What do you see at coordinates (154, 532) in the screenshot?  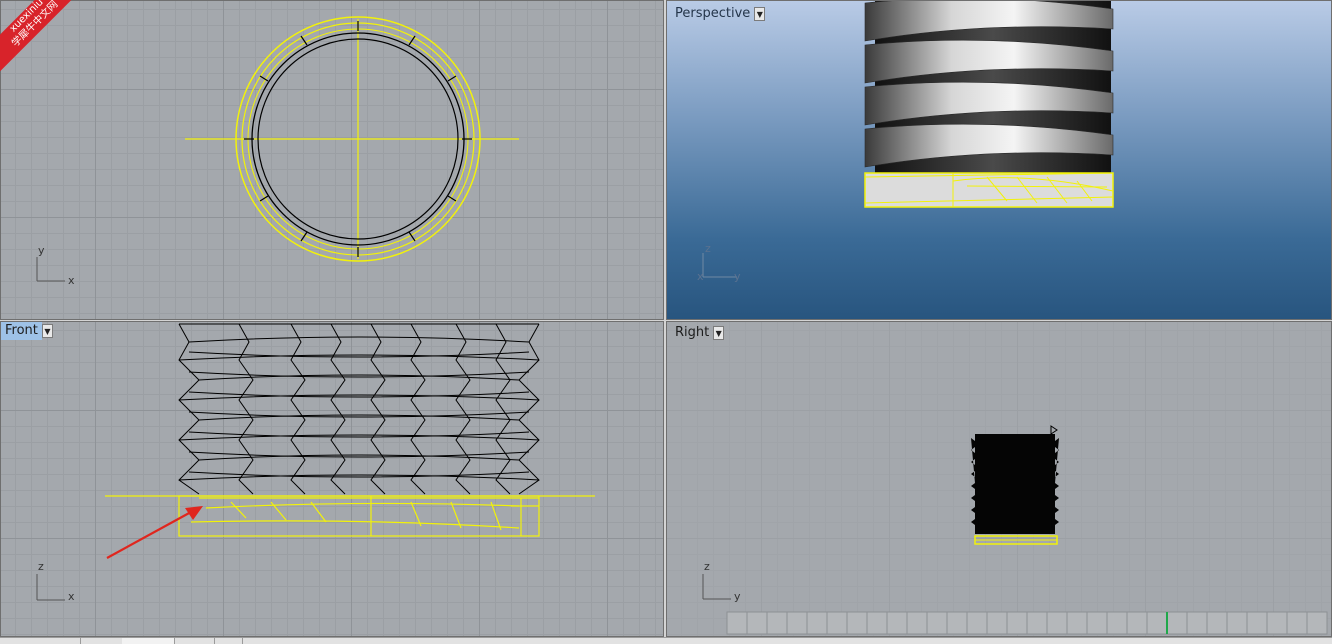 I see `annotation-arrow` at bounding box center [154, 532].